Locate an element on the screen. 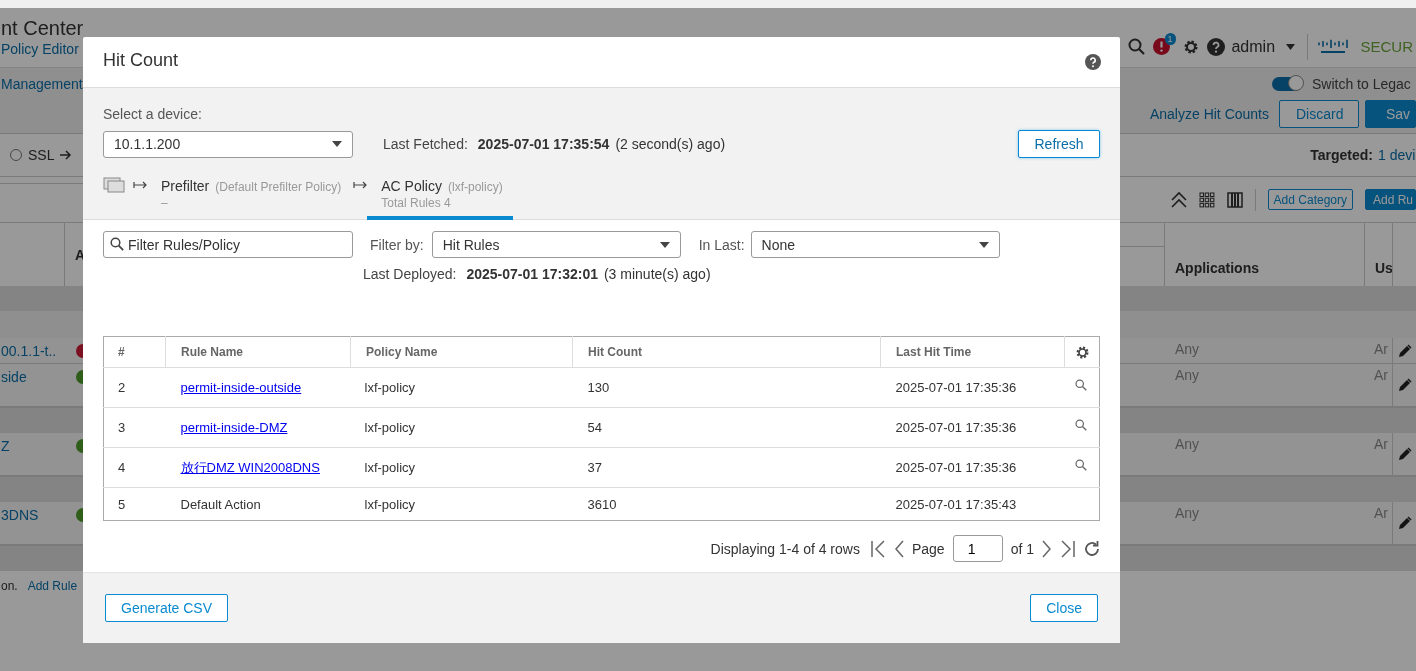 The height and width of the screenshot is (671, 1416). toggle-label: Switch to Legac is located at coordinates (1362, 84).